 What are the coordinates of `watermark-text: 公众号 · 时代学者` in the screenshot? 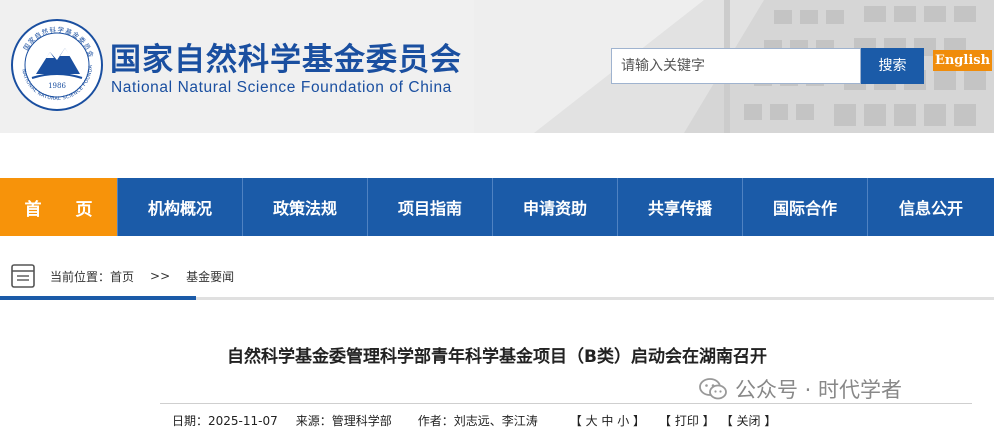 It's located at (819, 390).